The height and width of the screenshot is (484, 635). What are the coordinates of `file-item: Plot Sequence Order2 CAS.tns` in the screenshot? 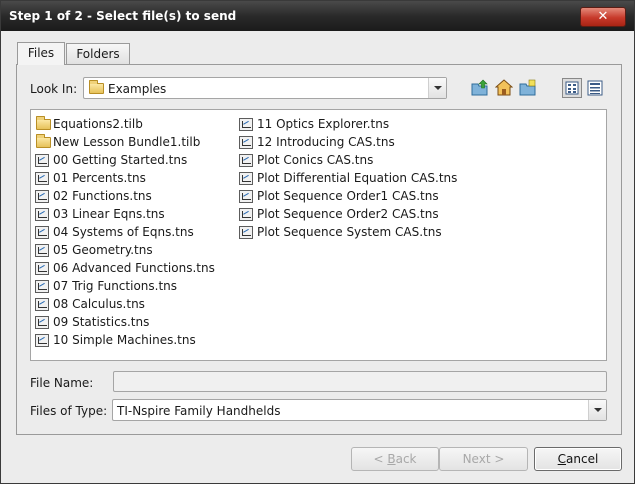 It's located at (347, 214).